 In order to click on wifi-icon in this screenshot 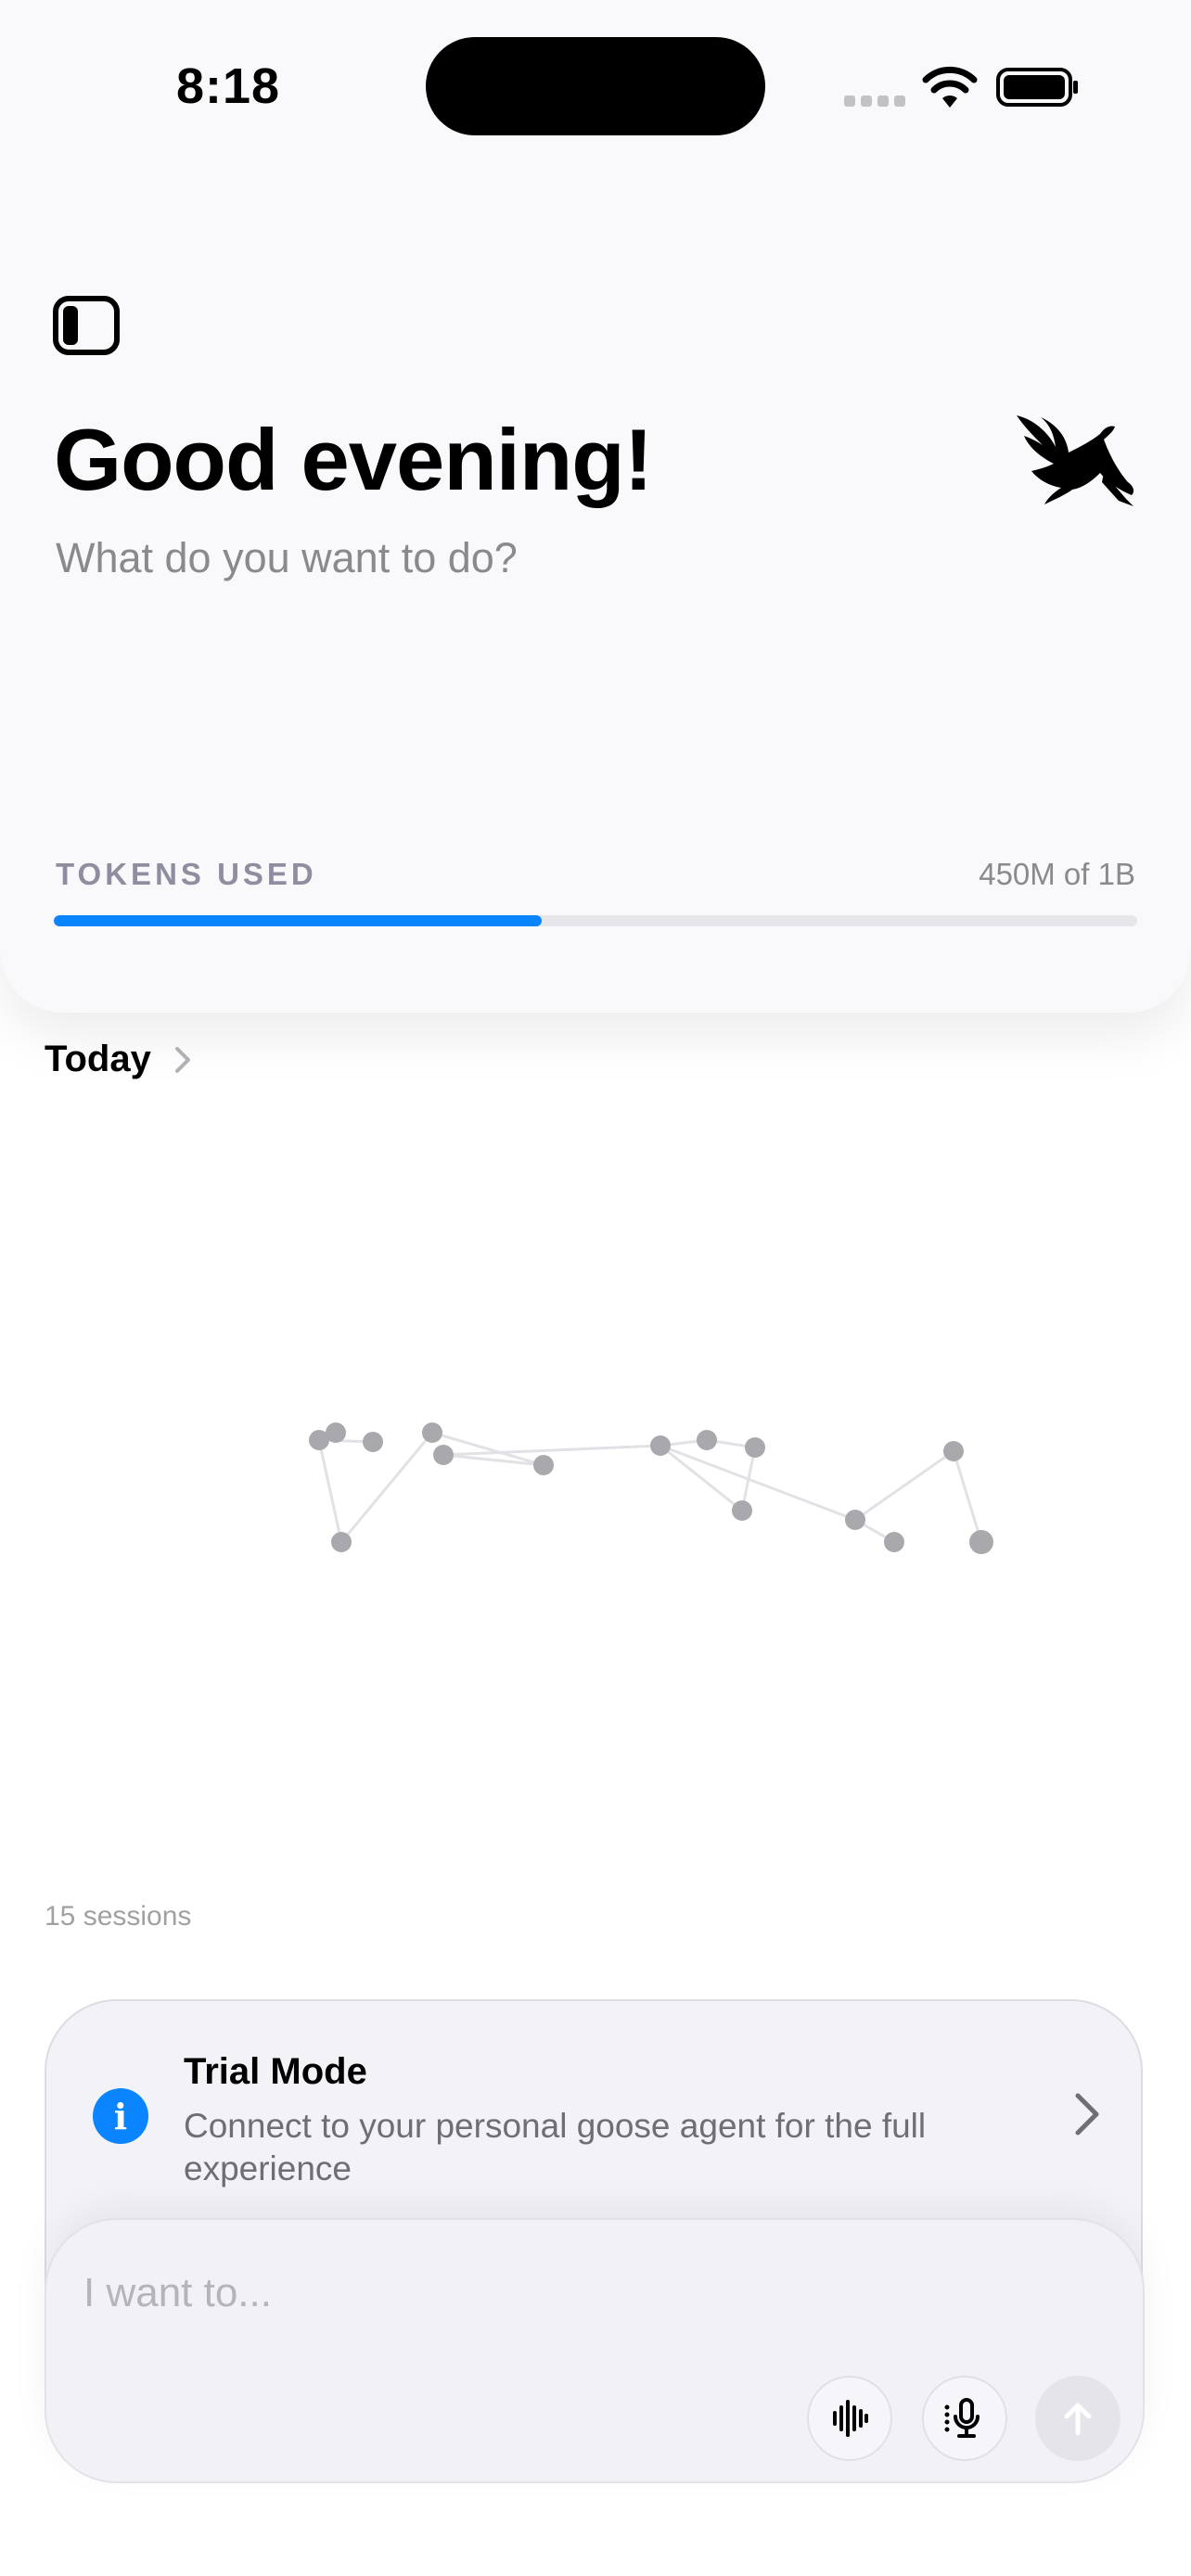, I will do `click(950, 87)`.